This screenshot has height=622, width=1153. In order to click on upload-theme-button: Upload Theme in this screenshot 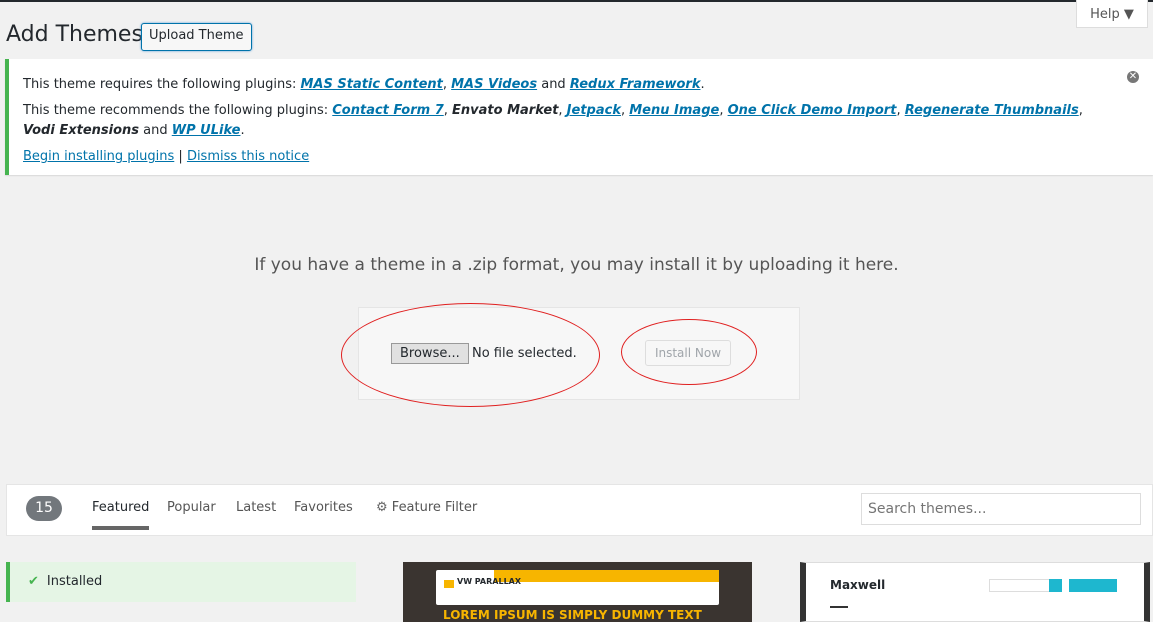, I will do `click(196, 37)`.